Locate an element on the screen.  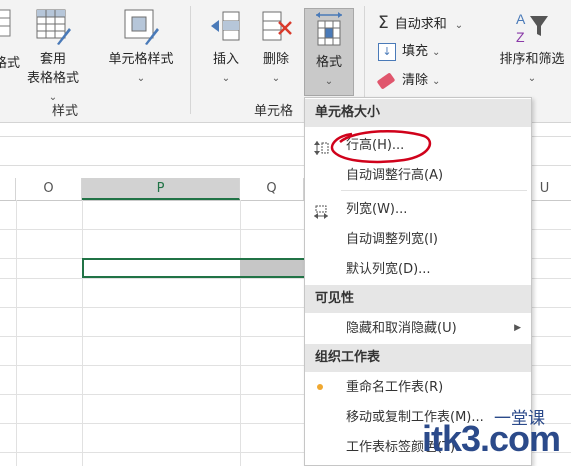
column-header-q: Q is located at coordinates (272, 189).